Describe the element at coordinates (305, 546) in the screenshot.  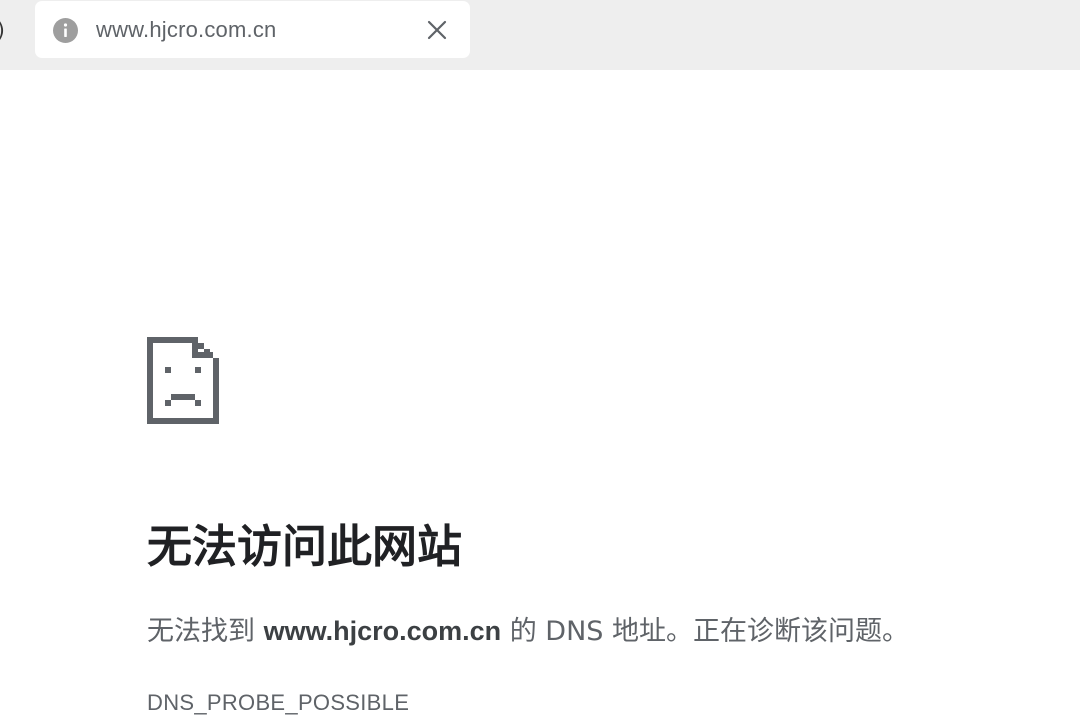
I see `error-title: 无法访问此网站` at that location.